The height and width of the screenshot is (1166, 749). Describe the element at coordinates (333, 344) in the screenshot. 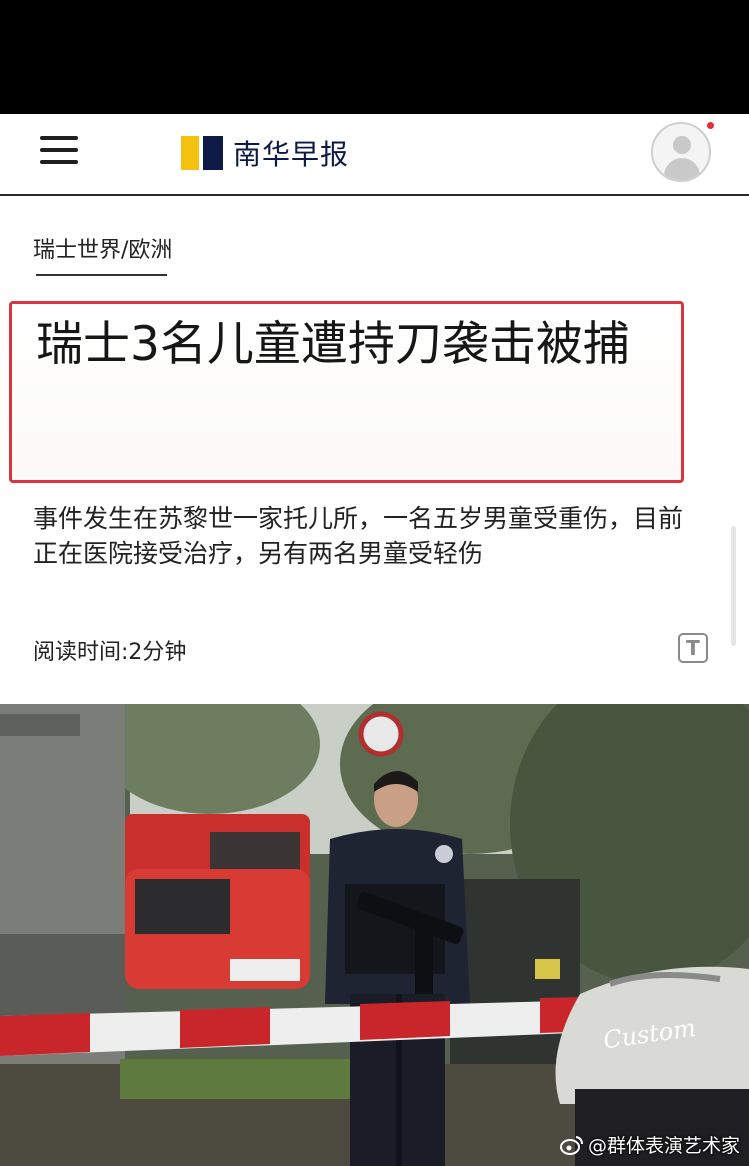

I see `article-headline: 瑞士3名儿童遭持刀袭击被捕` at that location.